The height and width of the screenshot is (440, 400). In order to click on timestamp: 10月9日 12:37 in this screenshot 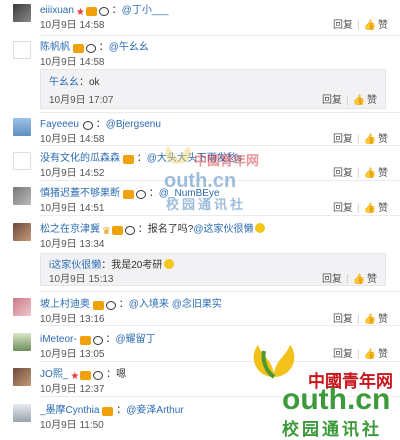, I will do `click(72, 389)`.